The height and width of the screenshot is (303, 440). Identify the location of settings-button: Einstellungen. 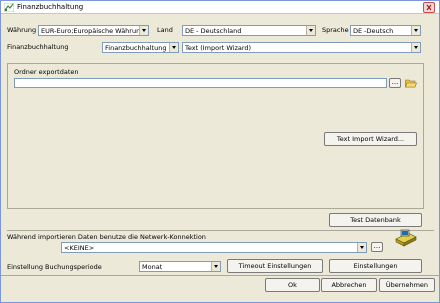
(375, 266).